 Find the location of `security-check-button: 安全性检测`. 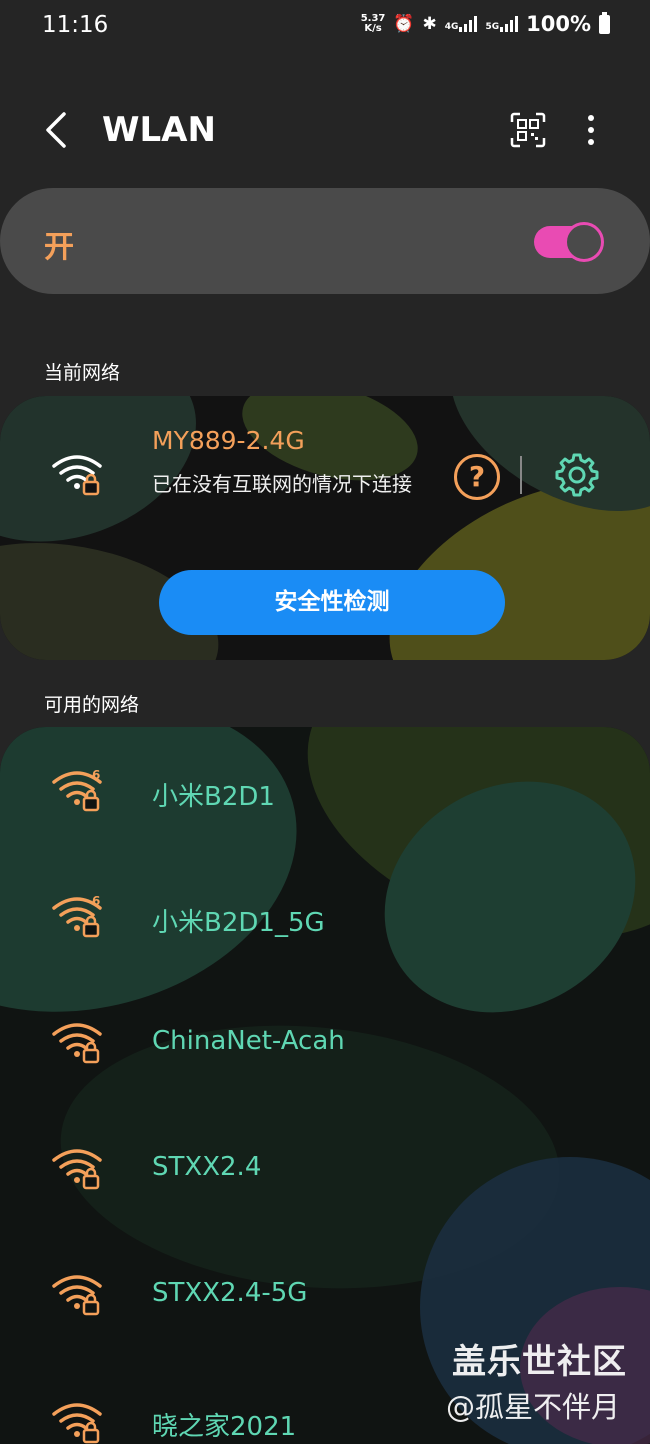

security-check-button: 安全性检测 is located at coordinates (332, 602).